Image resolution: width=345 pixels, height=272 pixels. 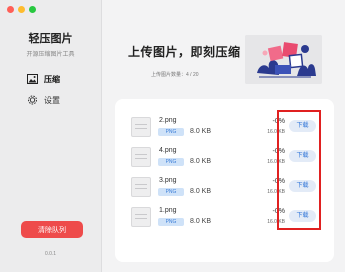 I want to click on file-name: 4.png, so click(x=168, y=150).